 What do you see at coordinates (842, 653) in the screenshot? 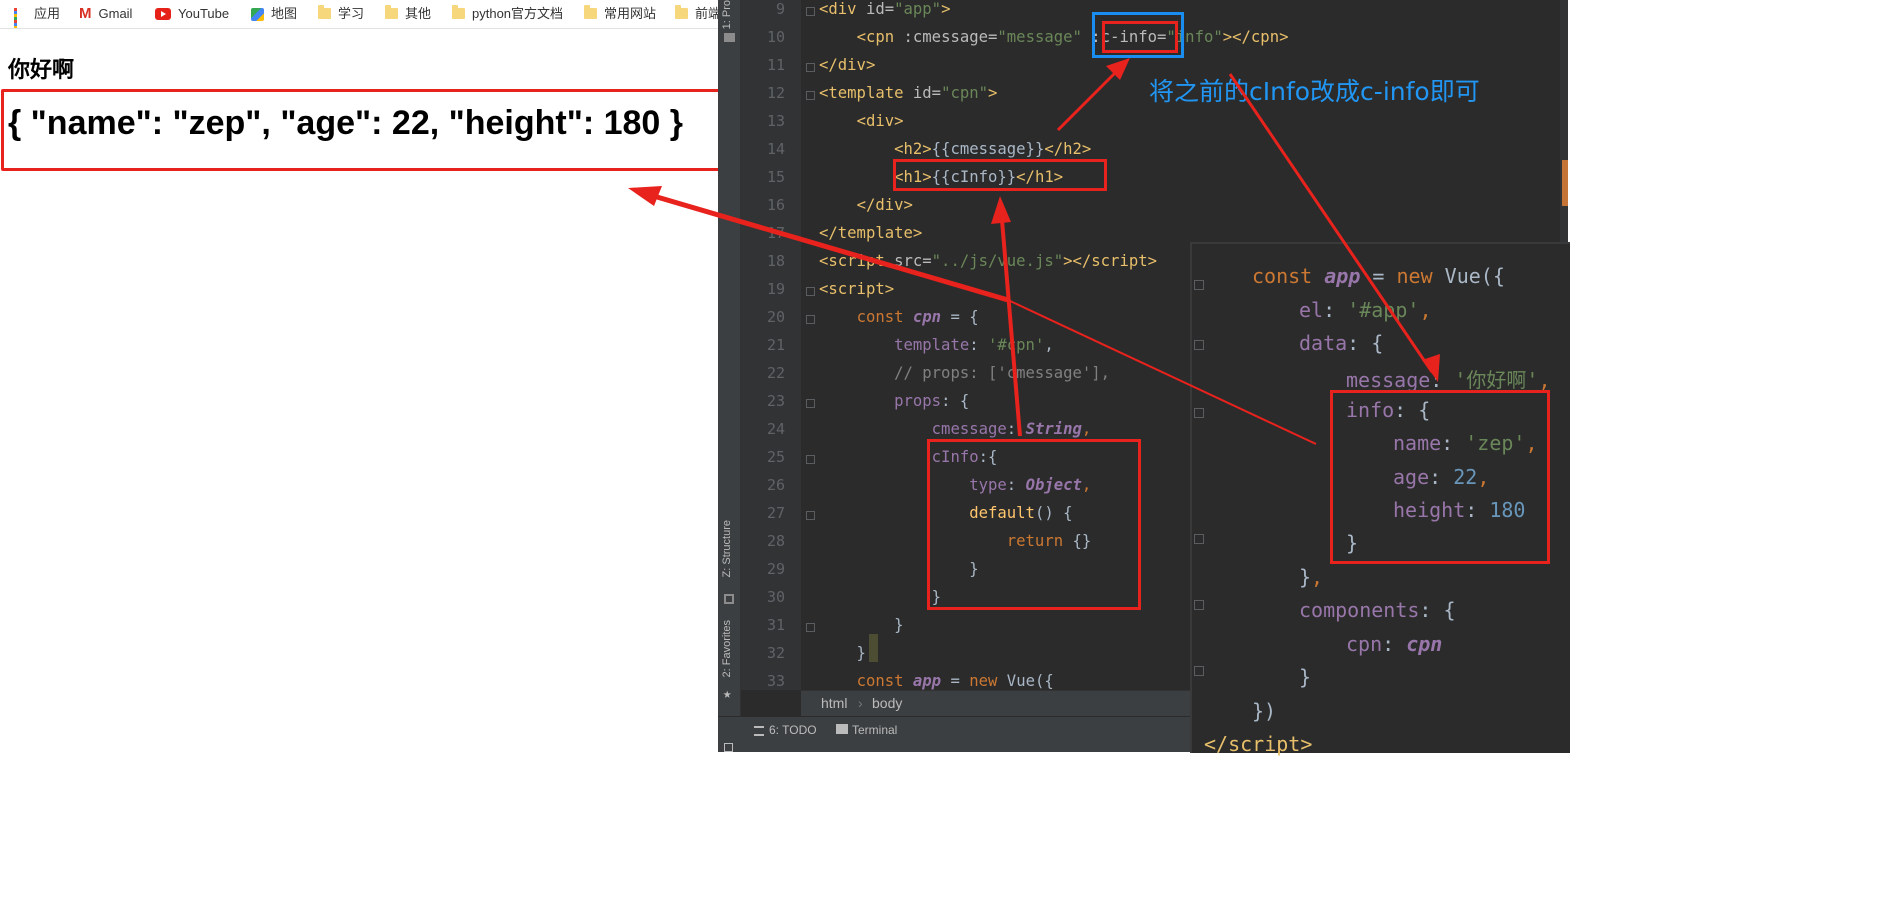
I see `code-line-32: }` at bounding box center [842, 653].